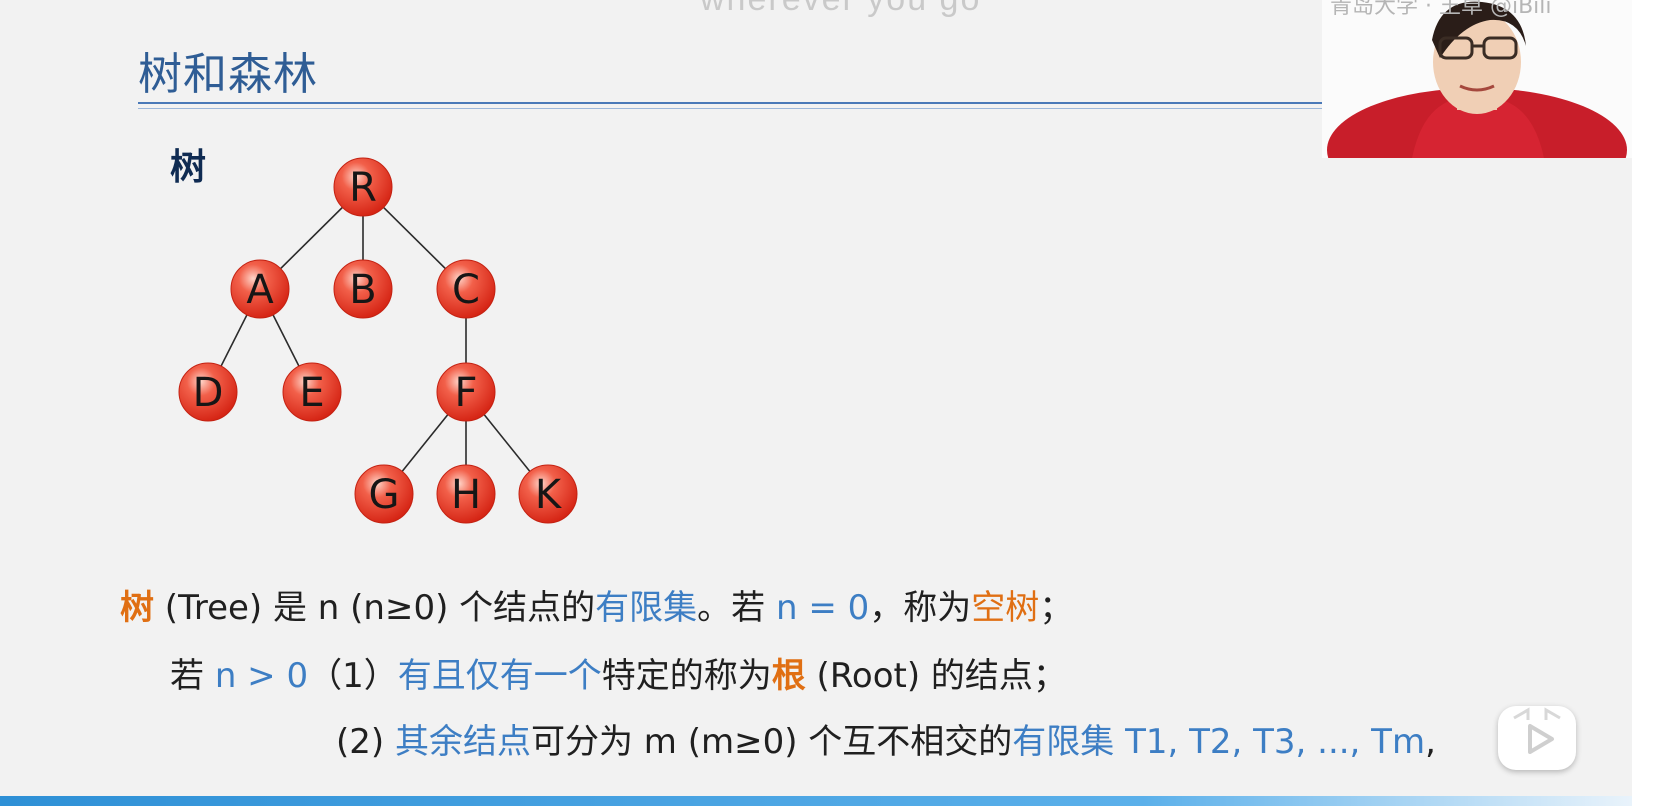 This screenshot has width=1664, height=806. What do you see at coordinates (936, 676) in the screenshot?
I see `def2-part2: (Root) 的结点；` at bounding box center [936, 676].